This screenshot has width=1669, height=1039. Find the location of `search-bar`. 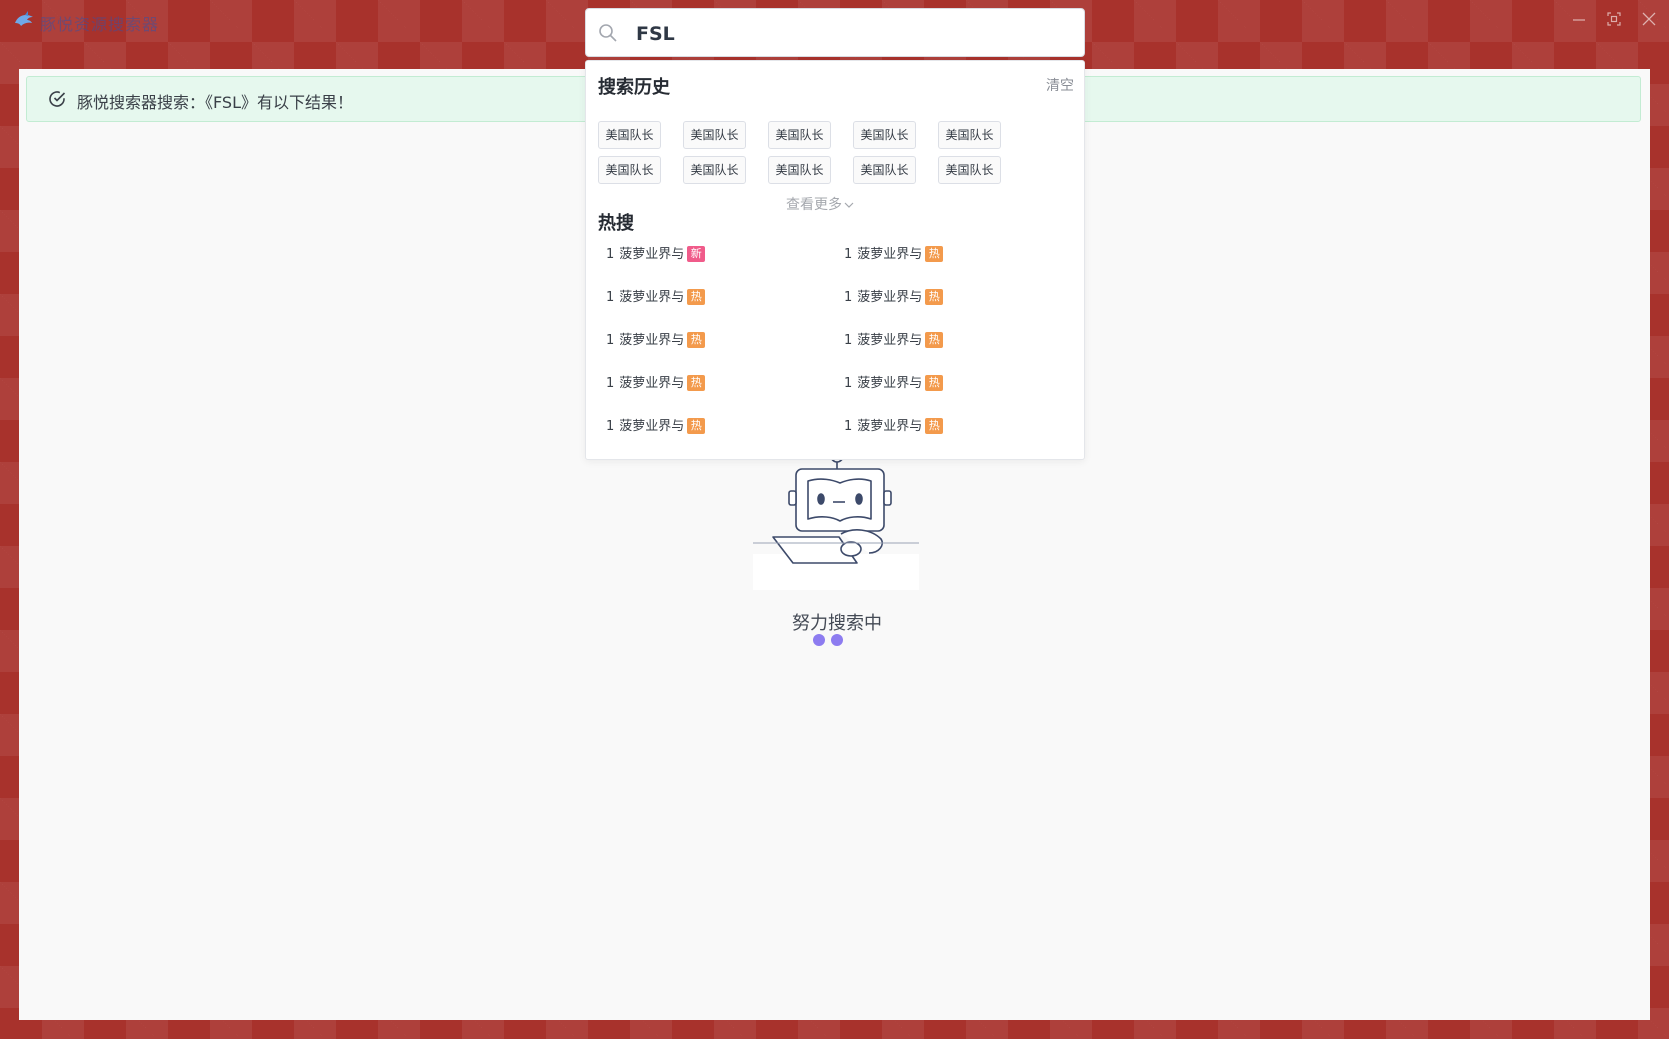

search-bar is located at coordinates (835, 32).